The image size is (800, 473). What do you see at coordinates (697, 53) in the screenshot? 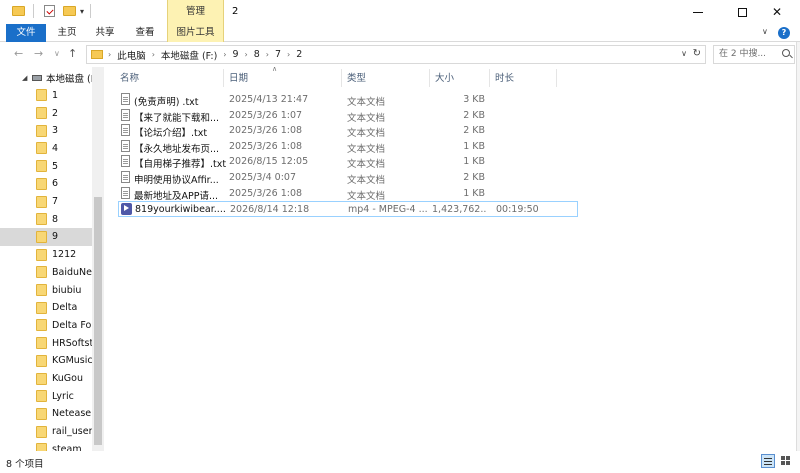
I see `refresh-icon: ↻` at bounding box center [697, 53].